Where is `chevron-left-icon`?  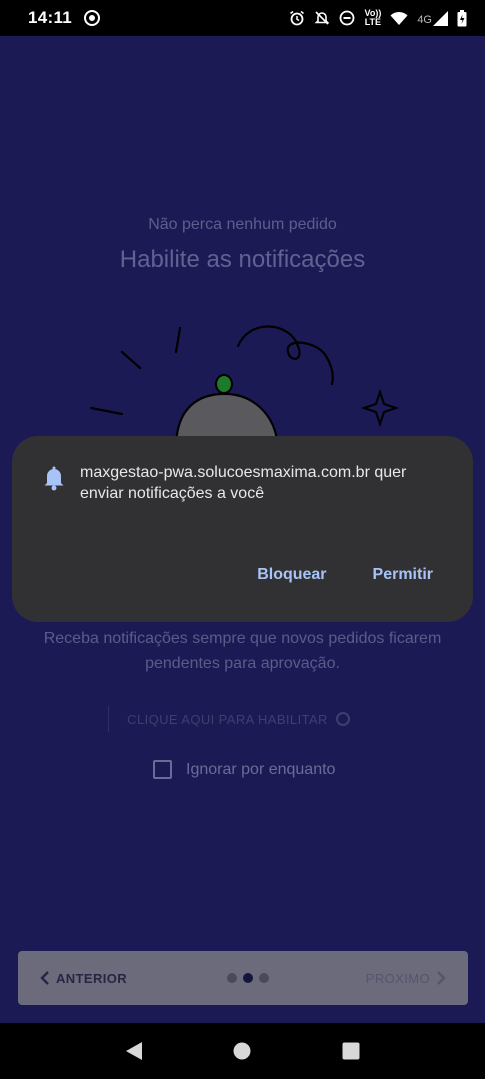
chevron-left-icon is located at coordinates (44, 978).